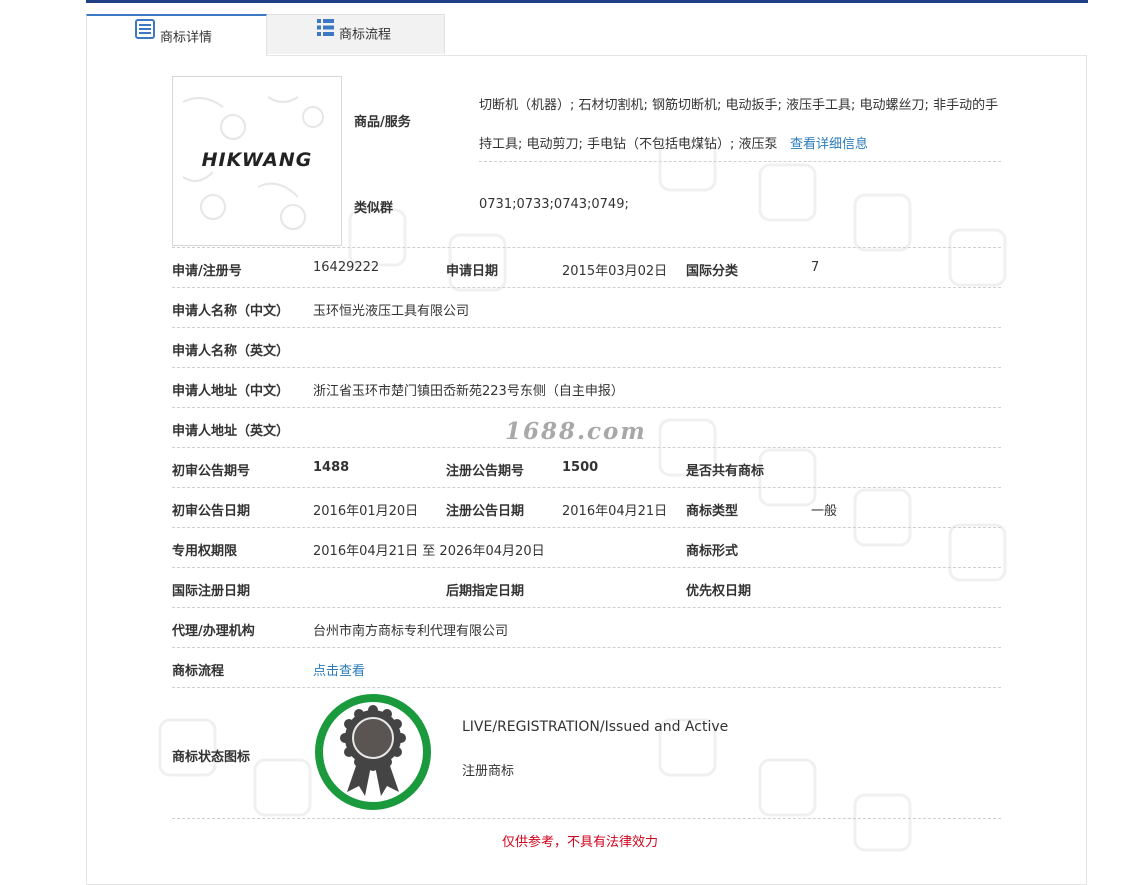 This screenshot has width=1147, height=885. I want to click on reg-no-label: 申请/注册号, so click(207, 271).